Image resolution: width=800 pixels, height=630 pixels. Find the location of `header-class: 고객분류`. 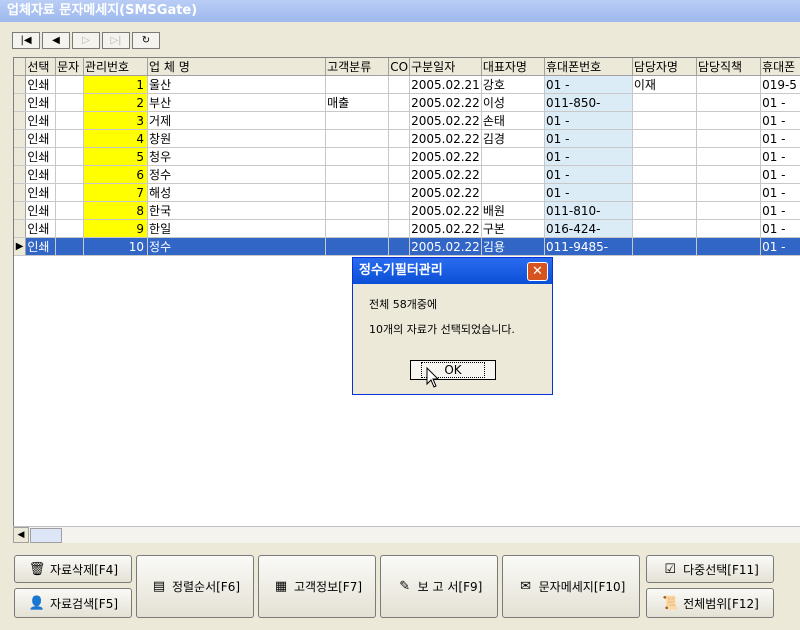

header-class: 고객분류 is located at coordinates (357, 67).